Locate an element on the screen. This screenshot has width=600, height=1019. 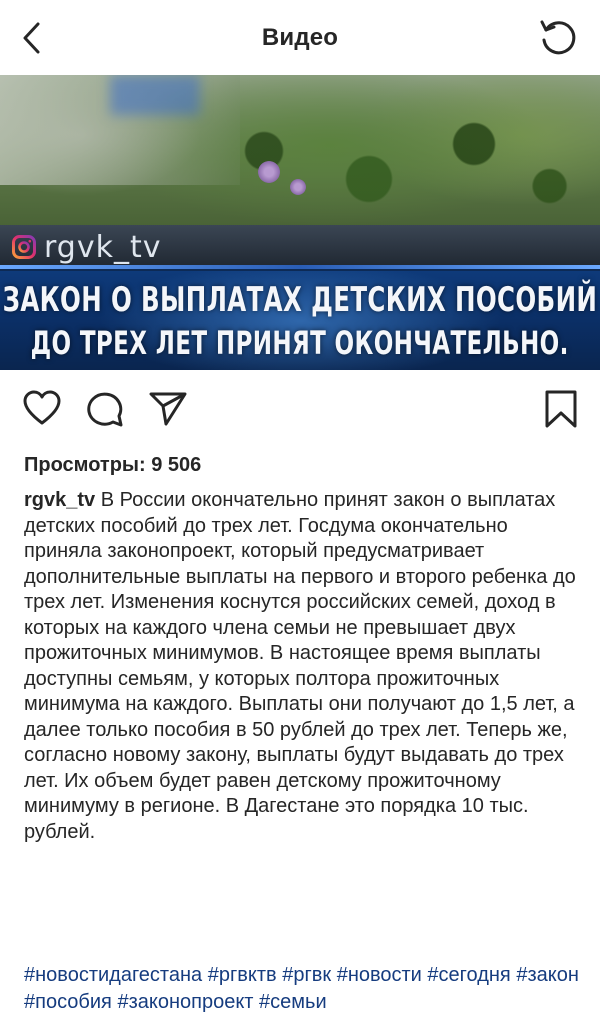
hashtag: #сегодня is located at coordinates (468, 975).